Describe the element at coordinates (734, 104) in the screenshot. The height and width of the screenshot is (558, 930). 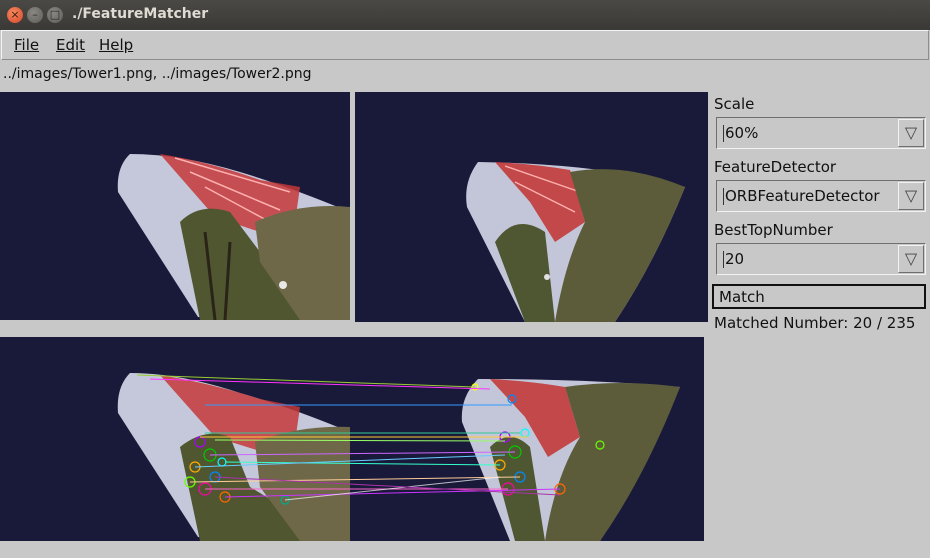
I see `scale-label: Scale` at that location.